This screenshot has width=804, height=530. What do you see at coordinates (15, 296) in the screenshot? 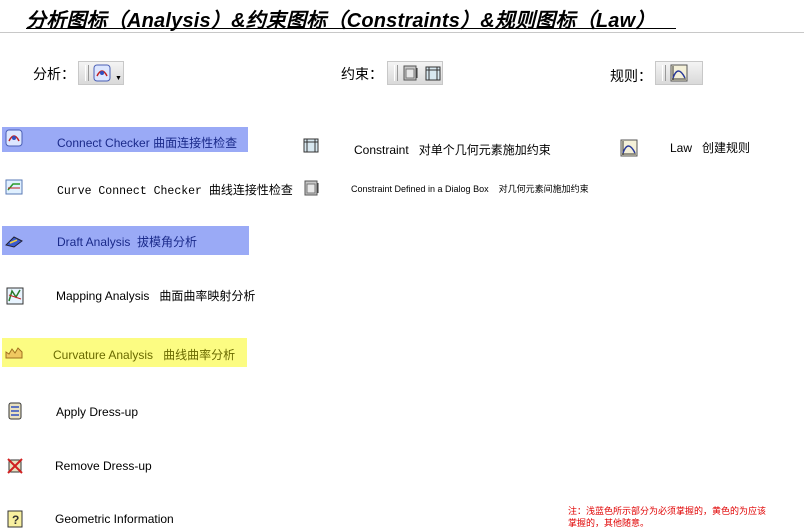
I see `mapping-analysis-icon` at bounding box center [15, 296].